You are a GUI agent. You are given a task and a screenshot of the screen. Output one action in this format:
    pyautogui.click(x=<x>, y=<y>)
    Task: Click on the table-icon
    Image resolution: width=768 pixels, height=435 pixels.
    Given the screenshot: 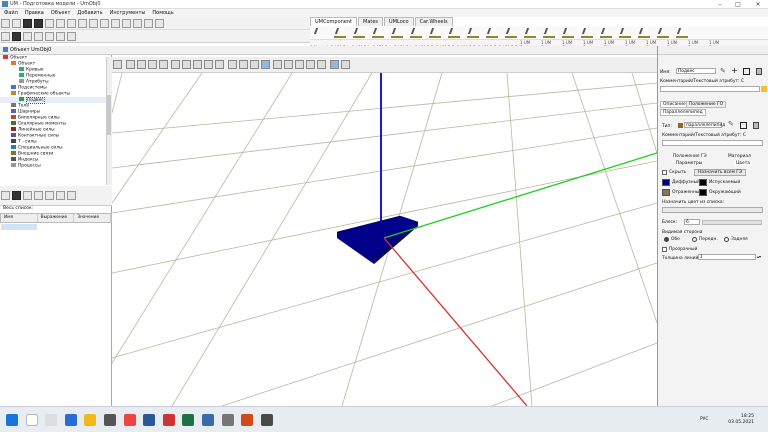 What is the action you would take?
    pyautogui.click(x=137, y=23)
    